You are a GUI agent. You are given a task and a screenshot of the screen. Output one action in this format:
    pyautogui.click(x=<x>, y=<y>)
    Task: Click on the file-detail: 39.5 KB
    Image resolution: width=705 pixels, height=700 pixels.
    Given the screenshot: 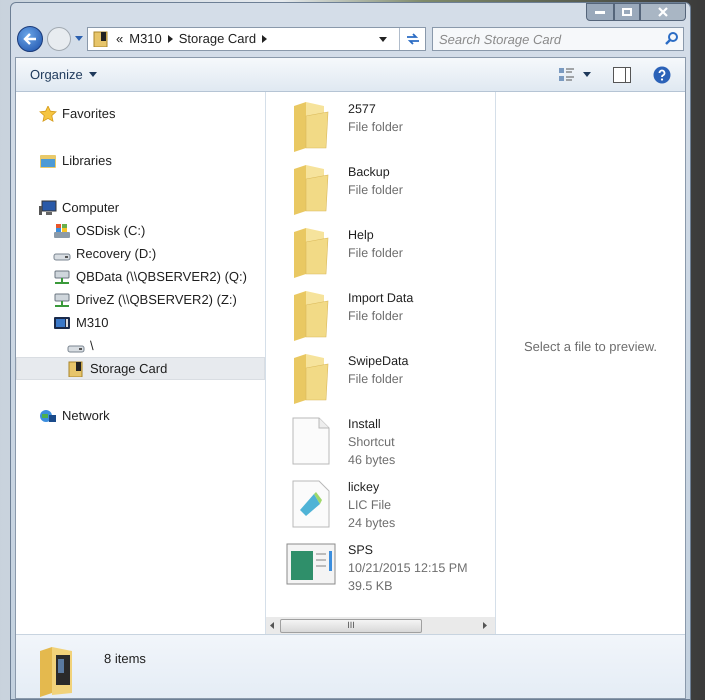 What is the action you would take?
    pyautogui.click(x=371, y=586)
    